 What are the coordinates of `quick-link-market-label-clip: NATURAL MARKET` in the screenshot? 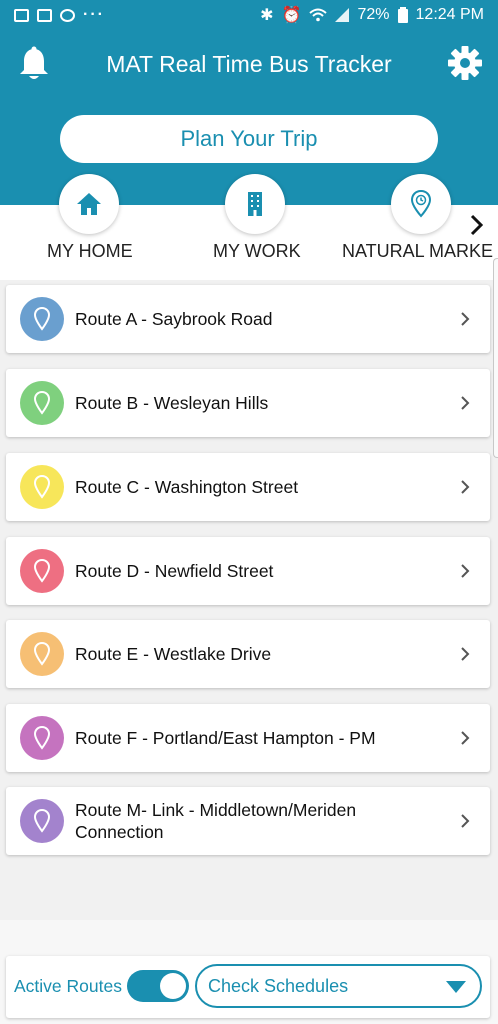 It's located at (417, 252).